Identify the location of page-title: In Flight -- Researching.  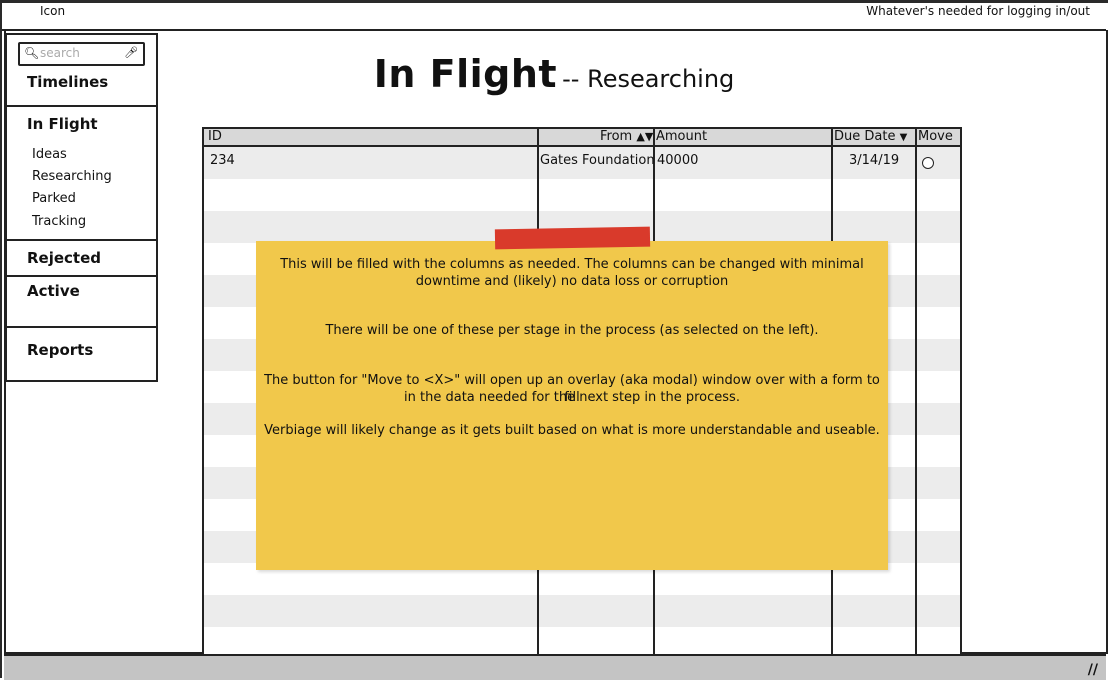
(554, 74).